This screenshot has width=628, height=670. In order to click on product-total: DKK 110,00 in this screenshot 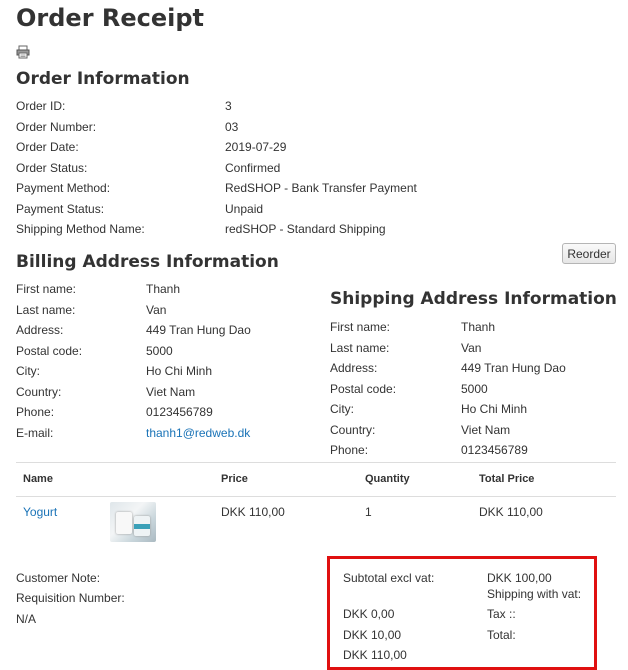, I will do `click(511, 512)`.